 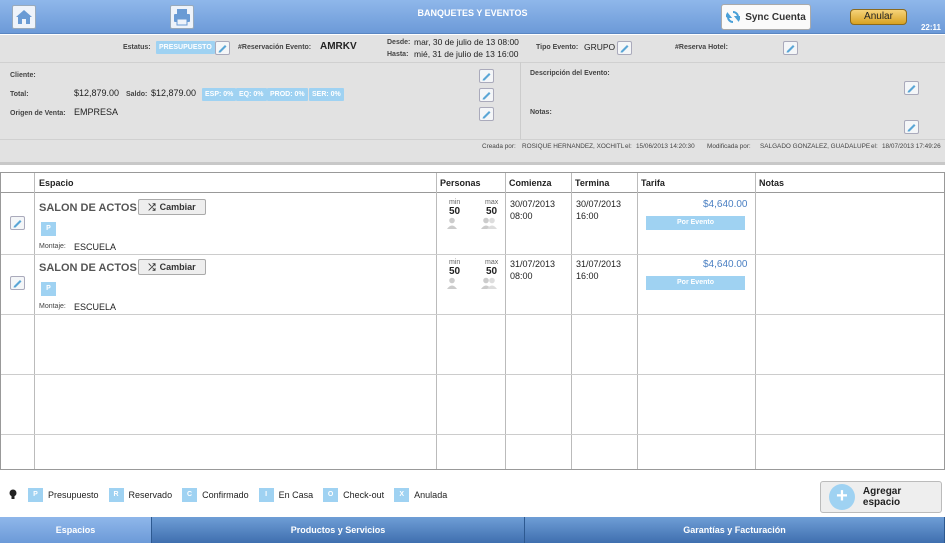 What do you see at coordinates (24, 17) in the screenshot?
I see `home-button` at bounding box center [24, 17].